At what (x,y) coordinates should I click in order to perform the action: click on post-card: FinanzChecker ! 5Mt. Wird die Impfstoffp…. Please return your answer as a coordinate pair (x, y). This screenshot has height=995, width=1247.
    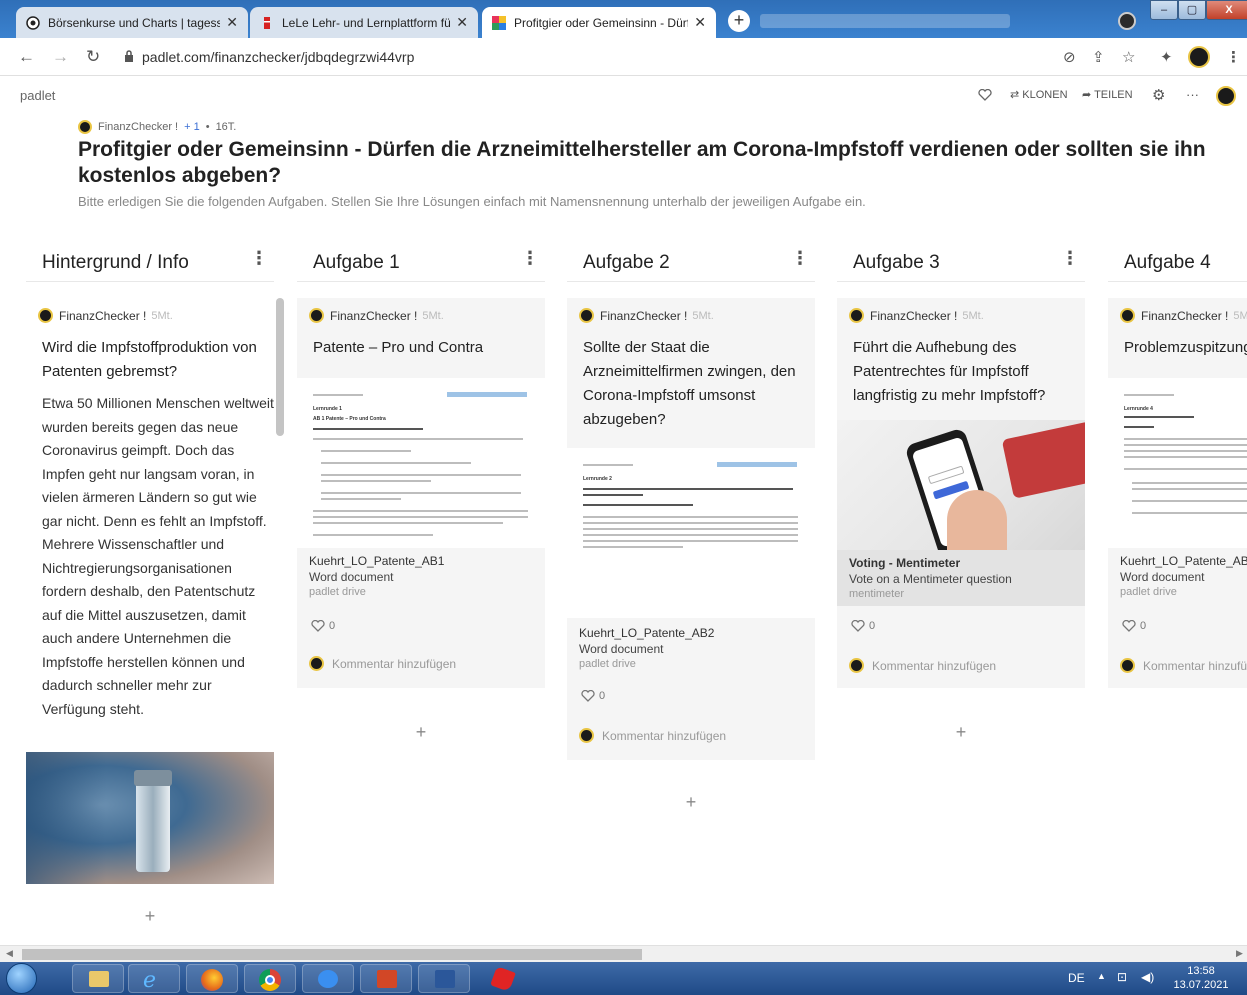
    Looking at the image, I should click on (150, 598).